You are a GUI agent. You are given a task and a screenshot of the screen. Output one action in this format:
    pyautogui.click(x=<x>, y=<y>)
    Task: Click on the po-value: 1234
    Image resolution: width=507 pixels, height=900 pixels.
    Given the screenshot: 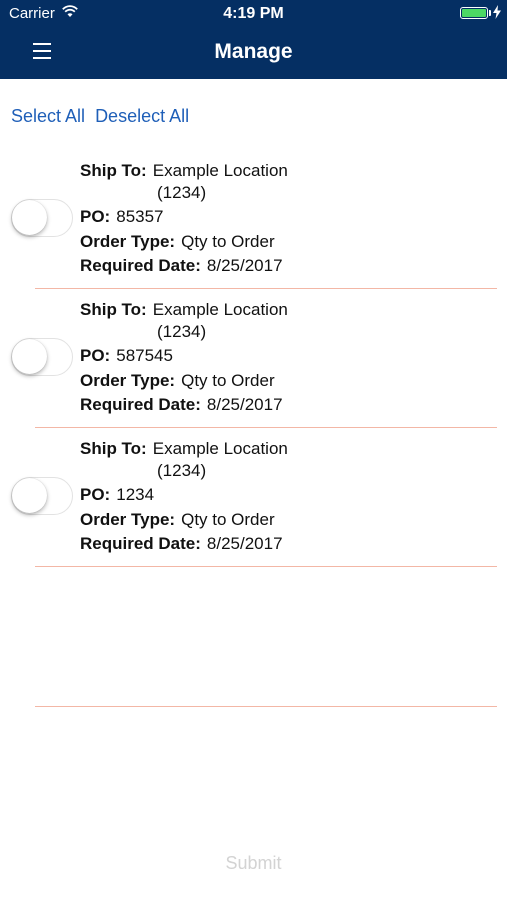 What is the action you would take?
    pyautogui.click(x=135, y=494)
    